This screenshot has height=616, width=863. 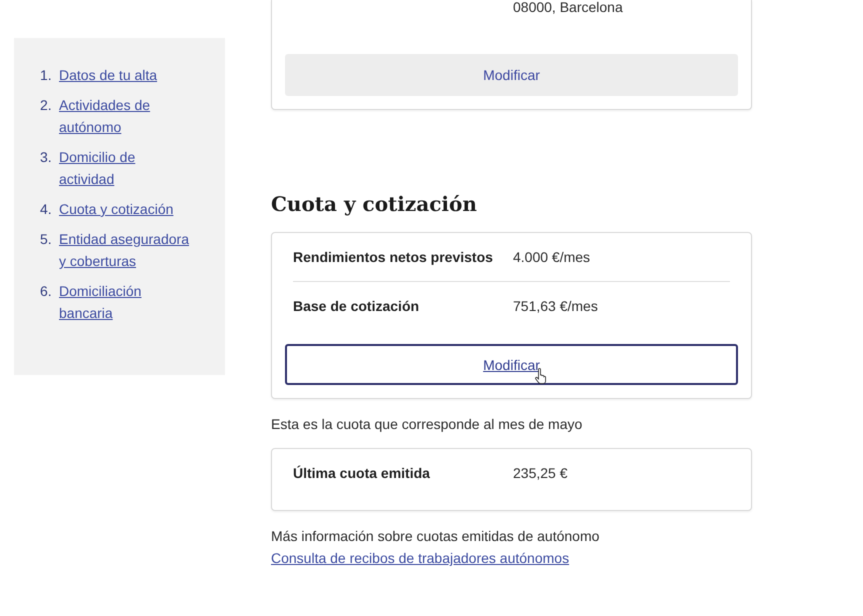 I want to click on item-number: 1., so click(x=46, y=75).